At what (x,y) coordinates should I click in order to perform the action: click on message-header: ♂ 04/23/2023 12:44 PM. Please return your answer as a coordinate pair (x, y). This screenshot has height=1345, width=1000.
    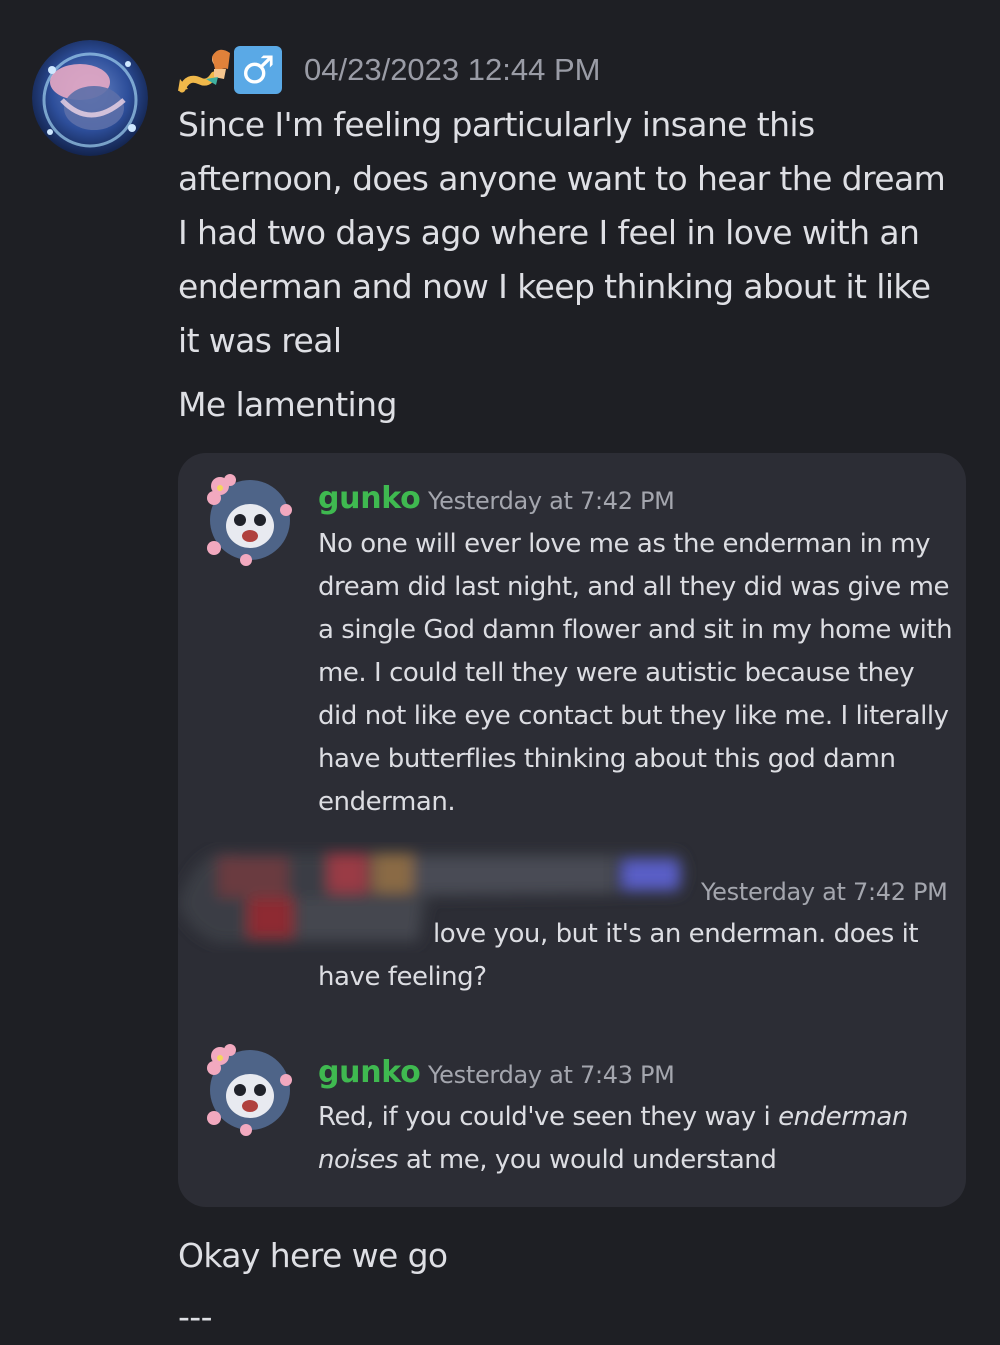
    Looking at the image, I should click on (389, 70).